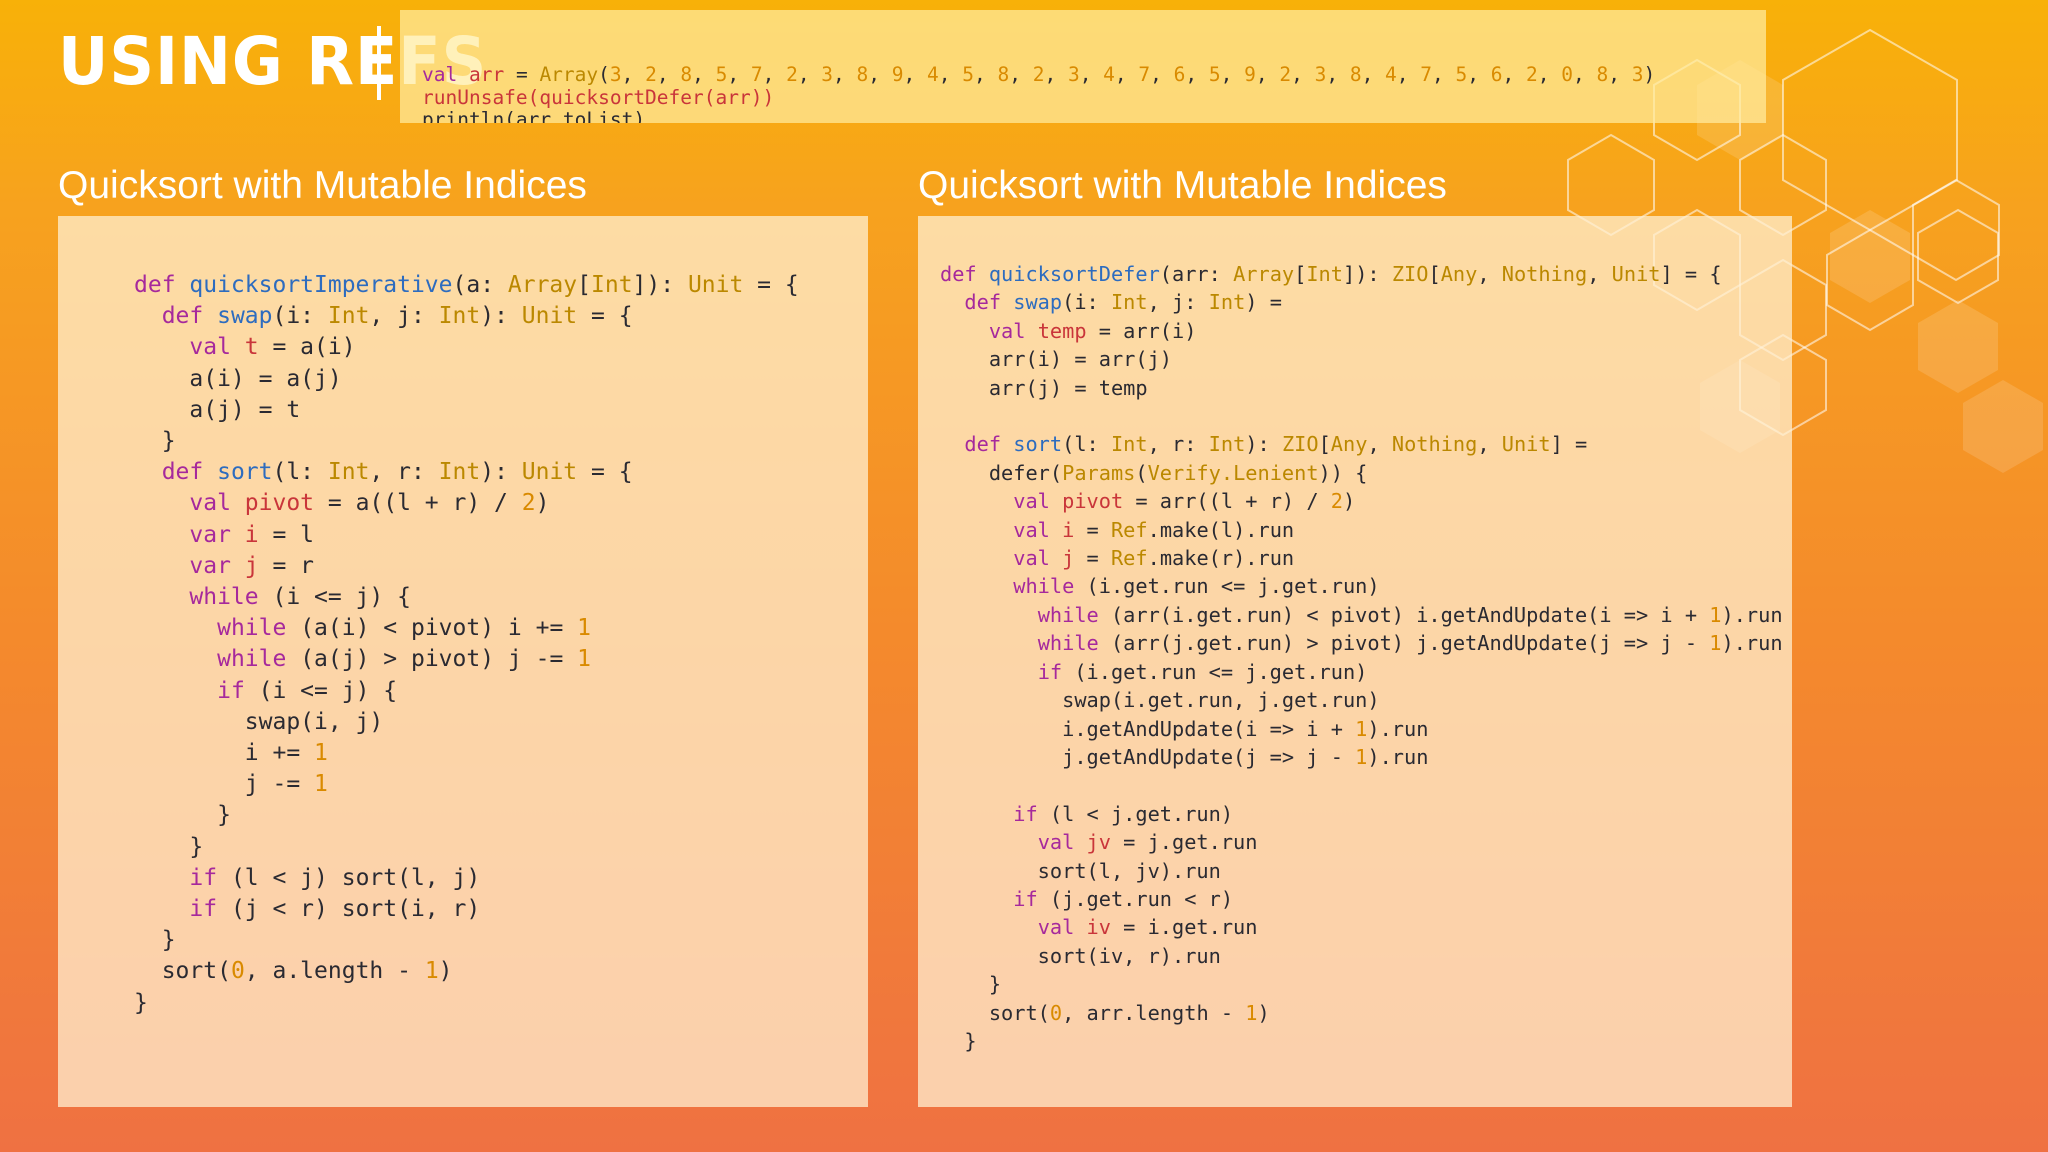  Describe the element at coordinates (466, 472) in the screenshot. I see `code-line: def sort(l: Int, r: Int): Unit = {` at that location.